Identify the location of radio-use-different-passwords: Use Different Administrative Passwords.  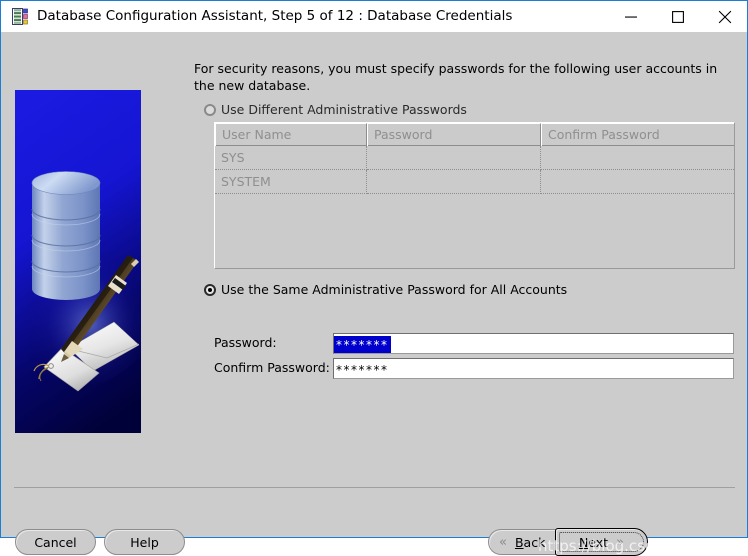
(335, 109).